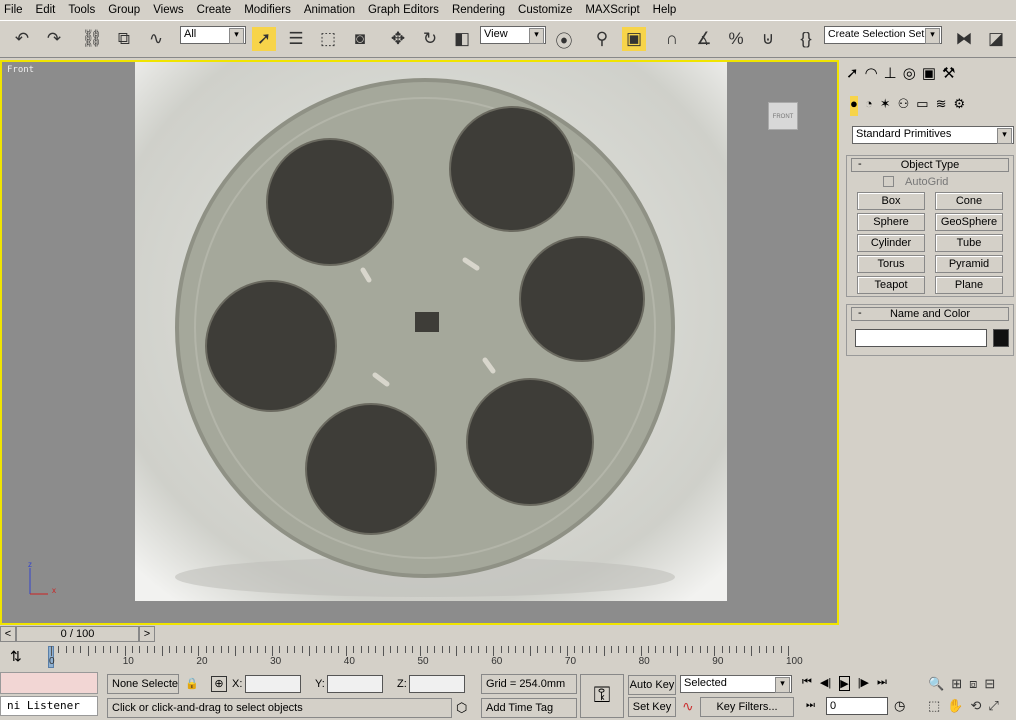 Image resolution: width=1016 pixels, height=720 pixels. Describe the element at coordinates (704, 39) in the screenshot. I see `angle-snap-icon: ∡` at that location.